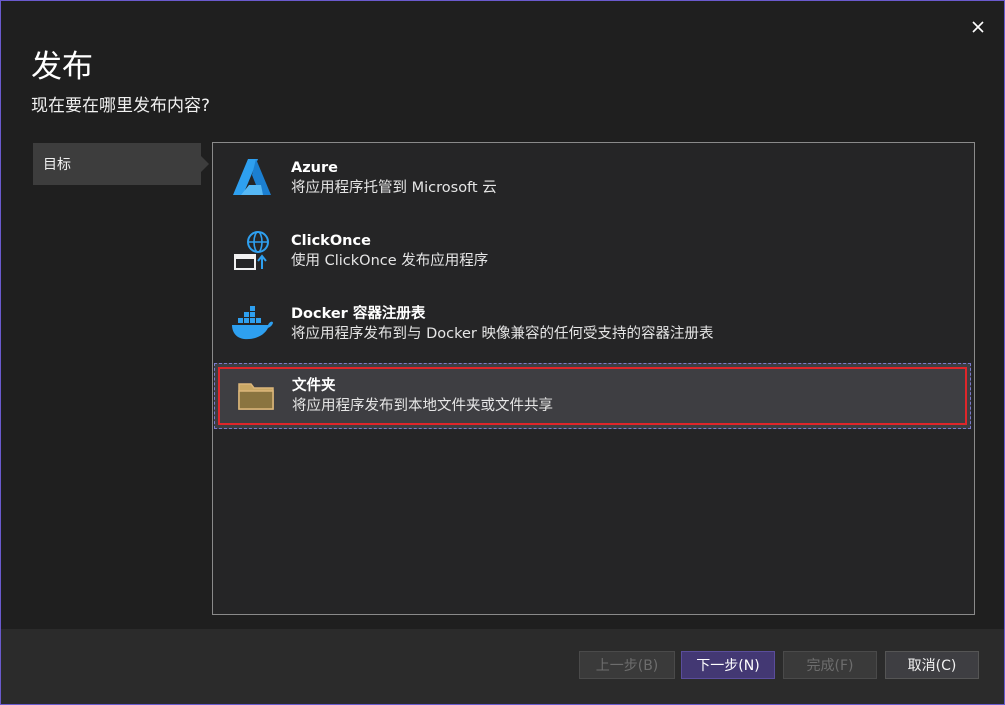 This screenshot has height=705, width=1005. What do you see at coordinates (205, 164) in the screenshot?
I see `sidebar-selection-arrow` at bounding box center [205, 164].